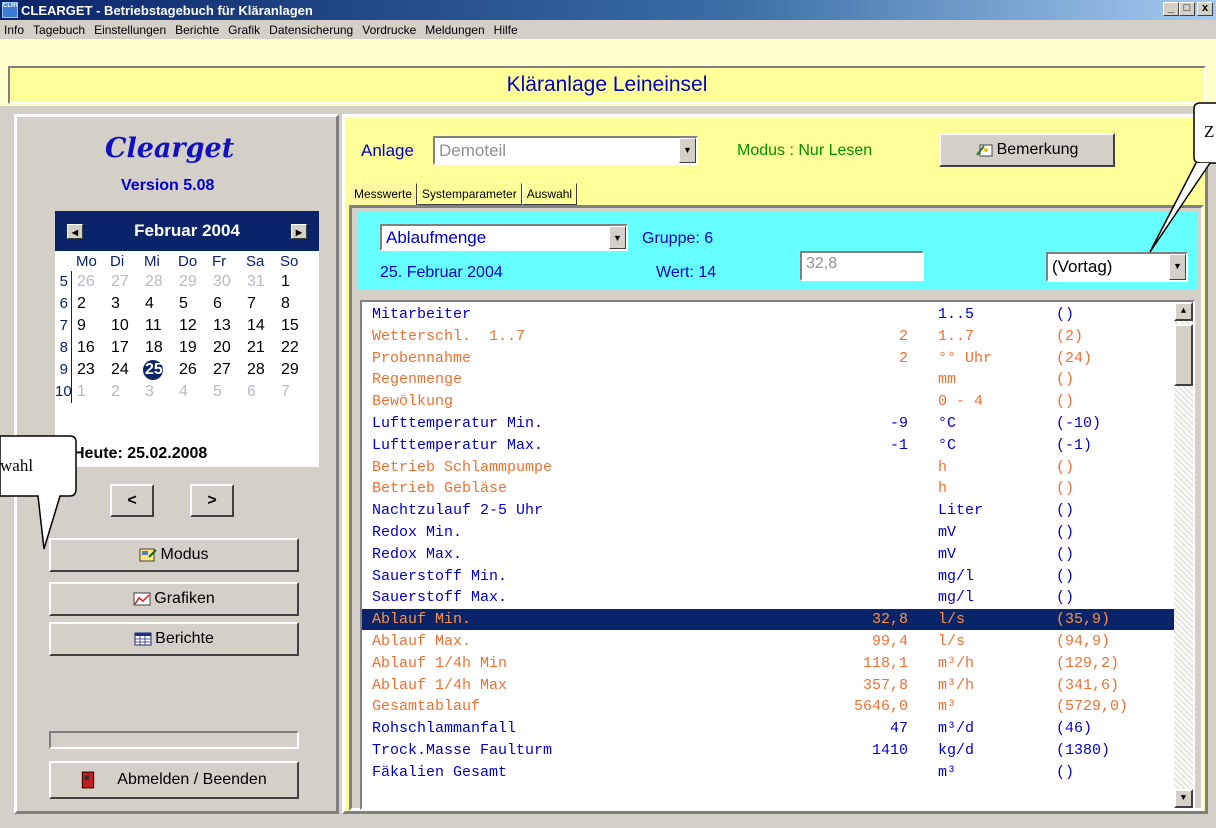  Describe the element at coordinates (262, 326) in the screenshot. I see `calendar-day: 14` at that location.